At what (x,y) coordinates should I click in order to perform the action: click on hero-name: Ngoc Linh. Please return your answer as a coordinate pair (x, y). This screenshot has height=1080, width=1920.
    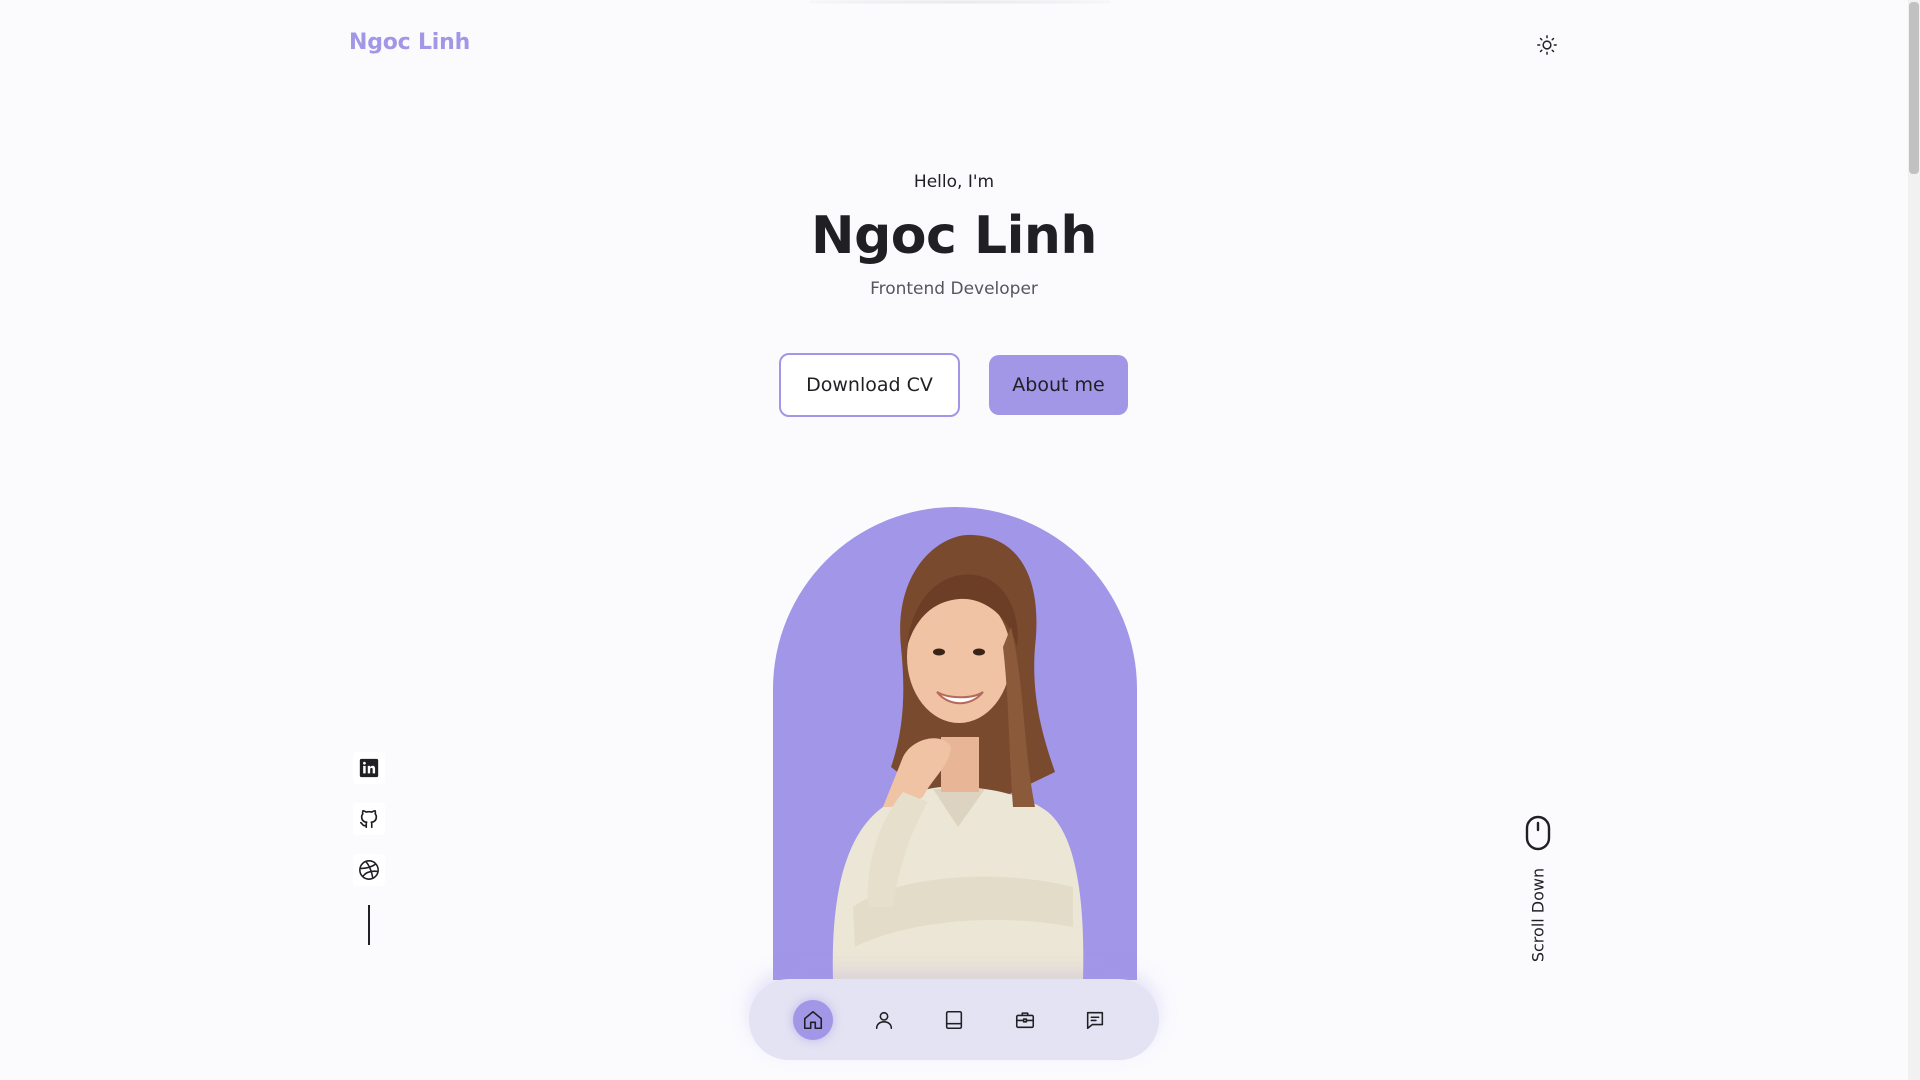
    Looking at the image, I should click on (954, 236).